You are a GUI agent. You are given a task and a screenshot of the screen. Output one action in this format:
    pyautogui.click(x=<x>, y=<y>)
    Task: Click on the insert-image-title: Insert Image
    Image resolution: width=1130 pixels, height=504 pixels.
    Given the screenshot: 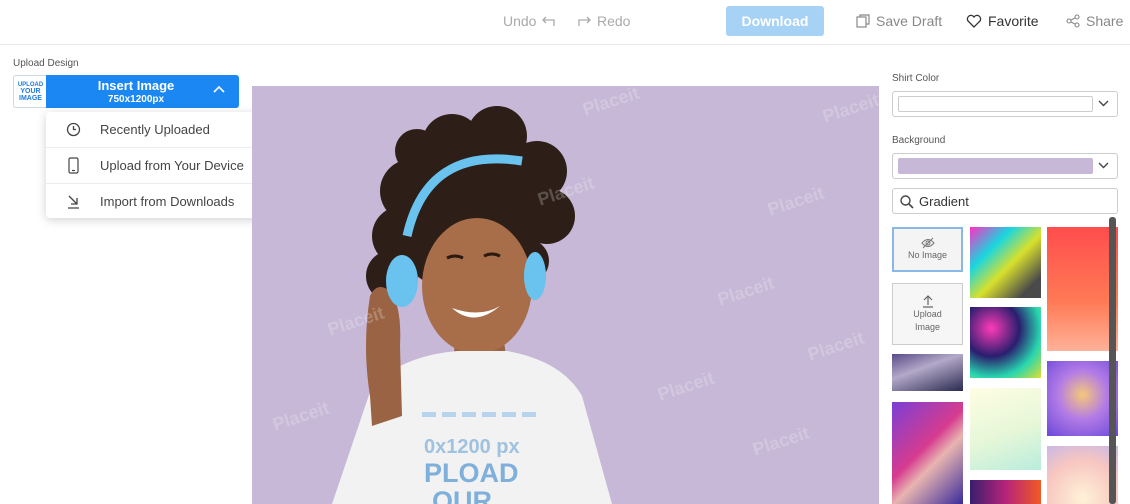 What is the action you would take?
    pyautogui.click(x=136, y=85)
    